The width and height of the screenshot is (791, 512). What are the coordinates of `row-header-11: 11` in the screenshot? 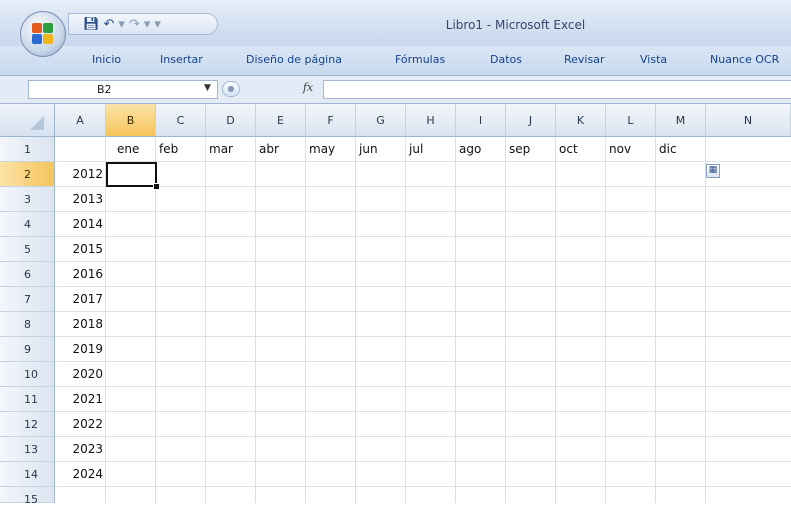 It's located at (27, 399).